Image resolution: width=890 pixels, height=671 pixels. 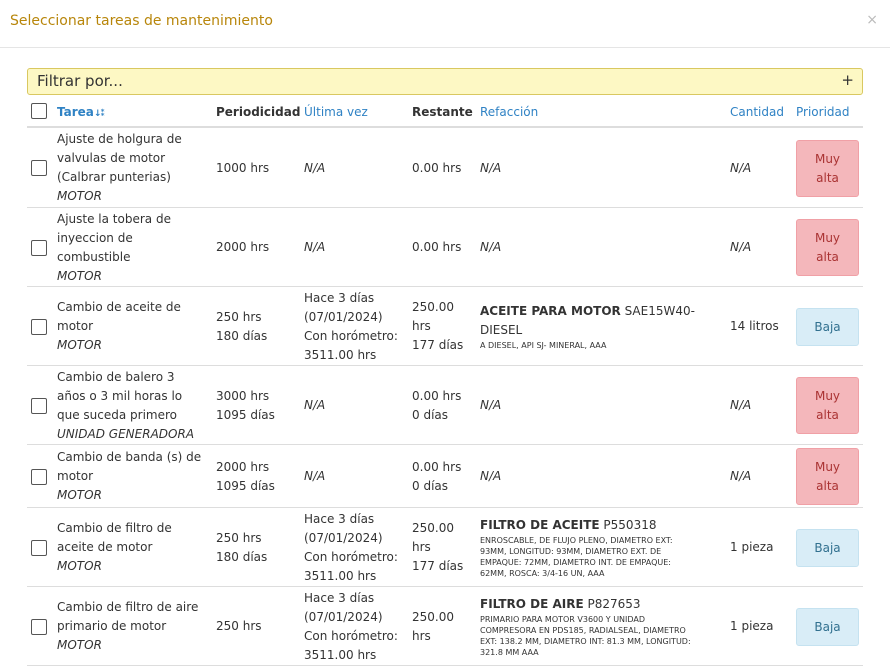 What do you see at coordinates (445, 24) in the screenshot?
I see `dialog-header: Seleccionar tareas de mantenimiento ×` at bounding box center [445, 24].